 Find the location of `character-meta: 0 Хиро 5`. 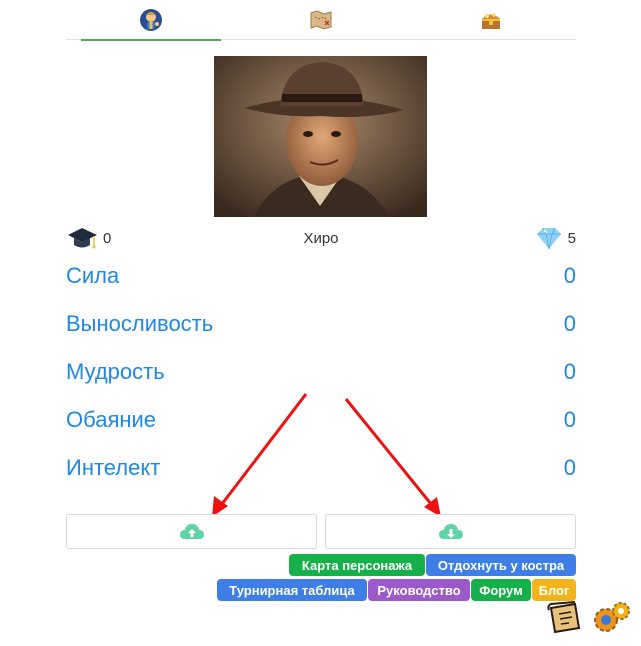

character-meta: 0 Хиро 5 is located at coordinates (321, 238).